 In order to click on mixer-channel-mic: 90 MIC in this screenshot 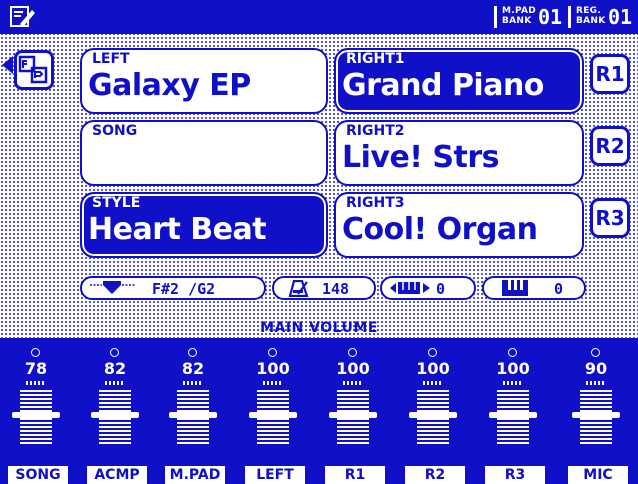, I will do `click(598, 411)`.